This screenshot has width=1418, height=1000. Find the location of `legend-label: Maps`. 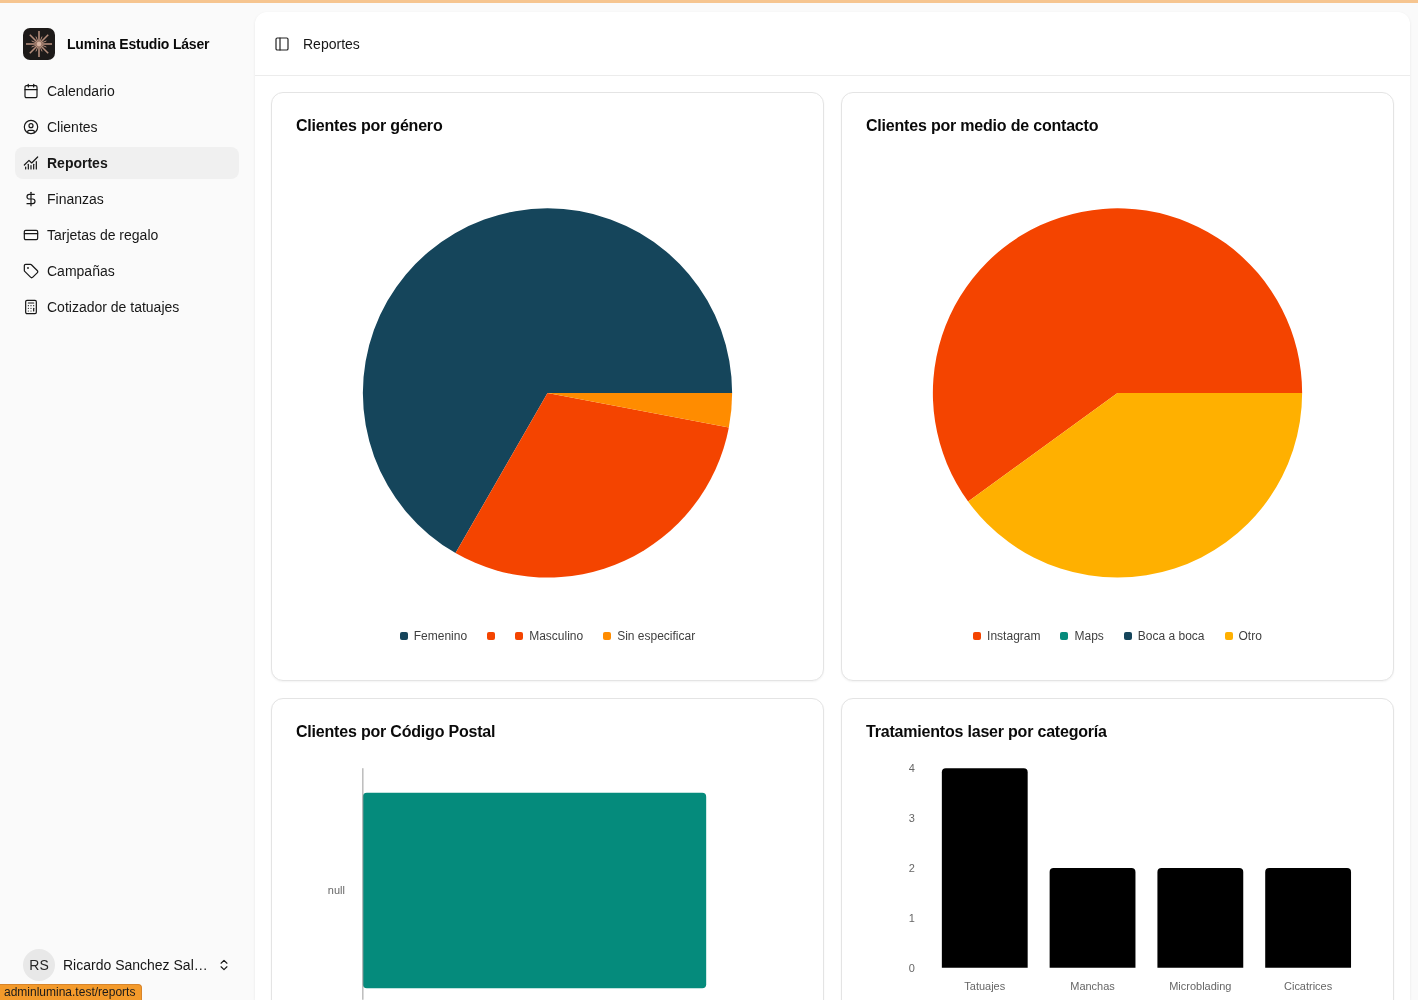

legend-label: Maps is located at coordinates (1089, 636).